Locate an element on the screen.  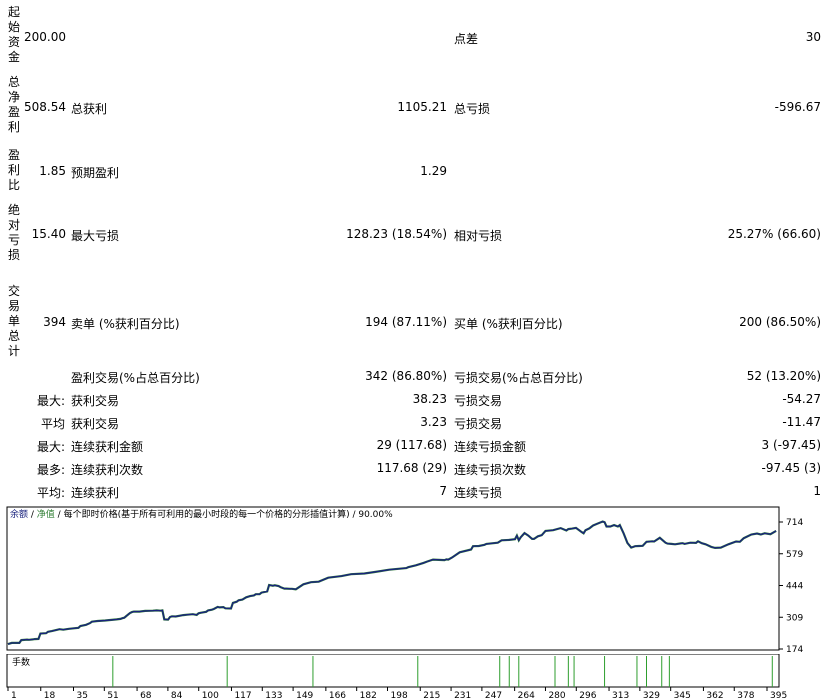
stat-prefix: 平均: is located at coordinates (50, 493).